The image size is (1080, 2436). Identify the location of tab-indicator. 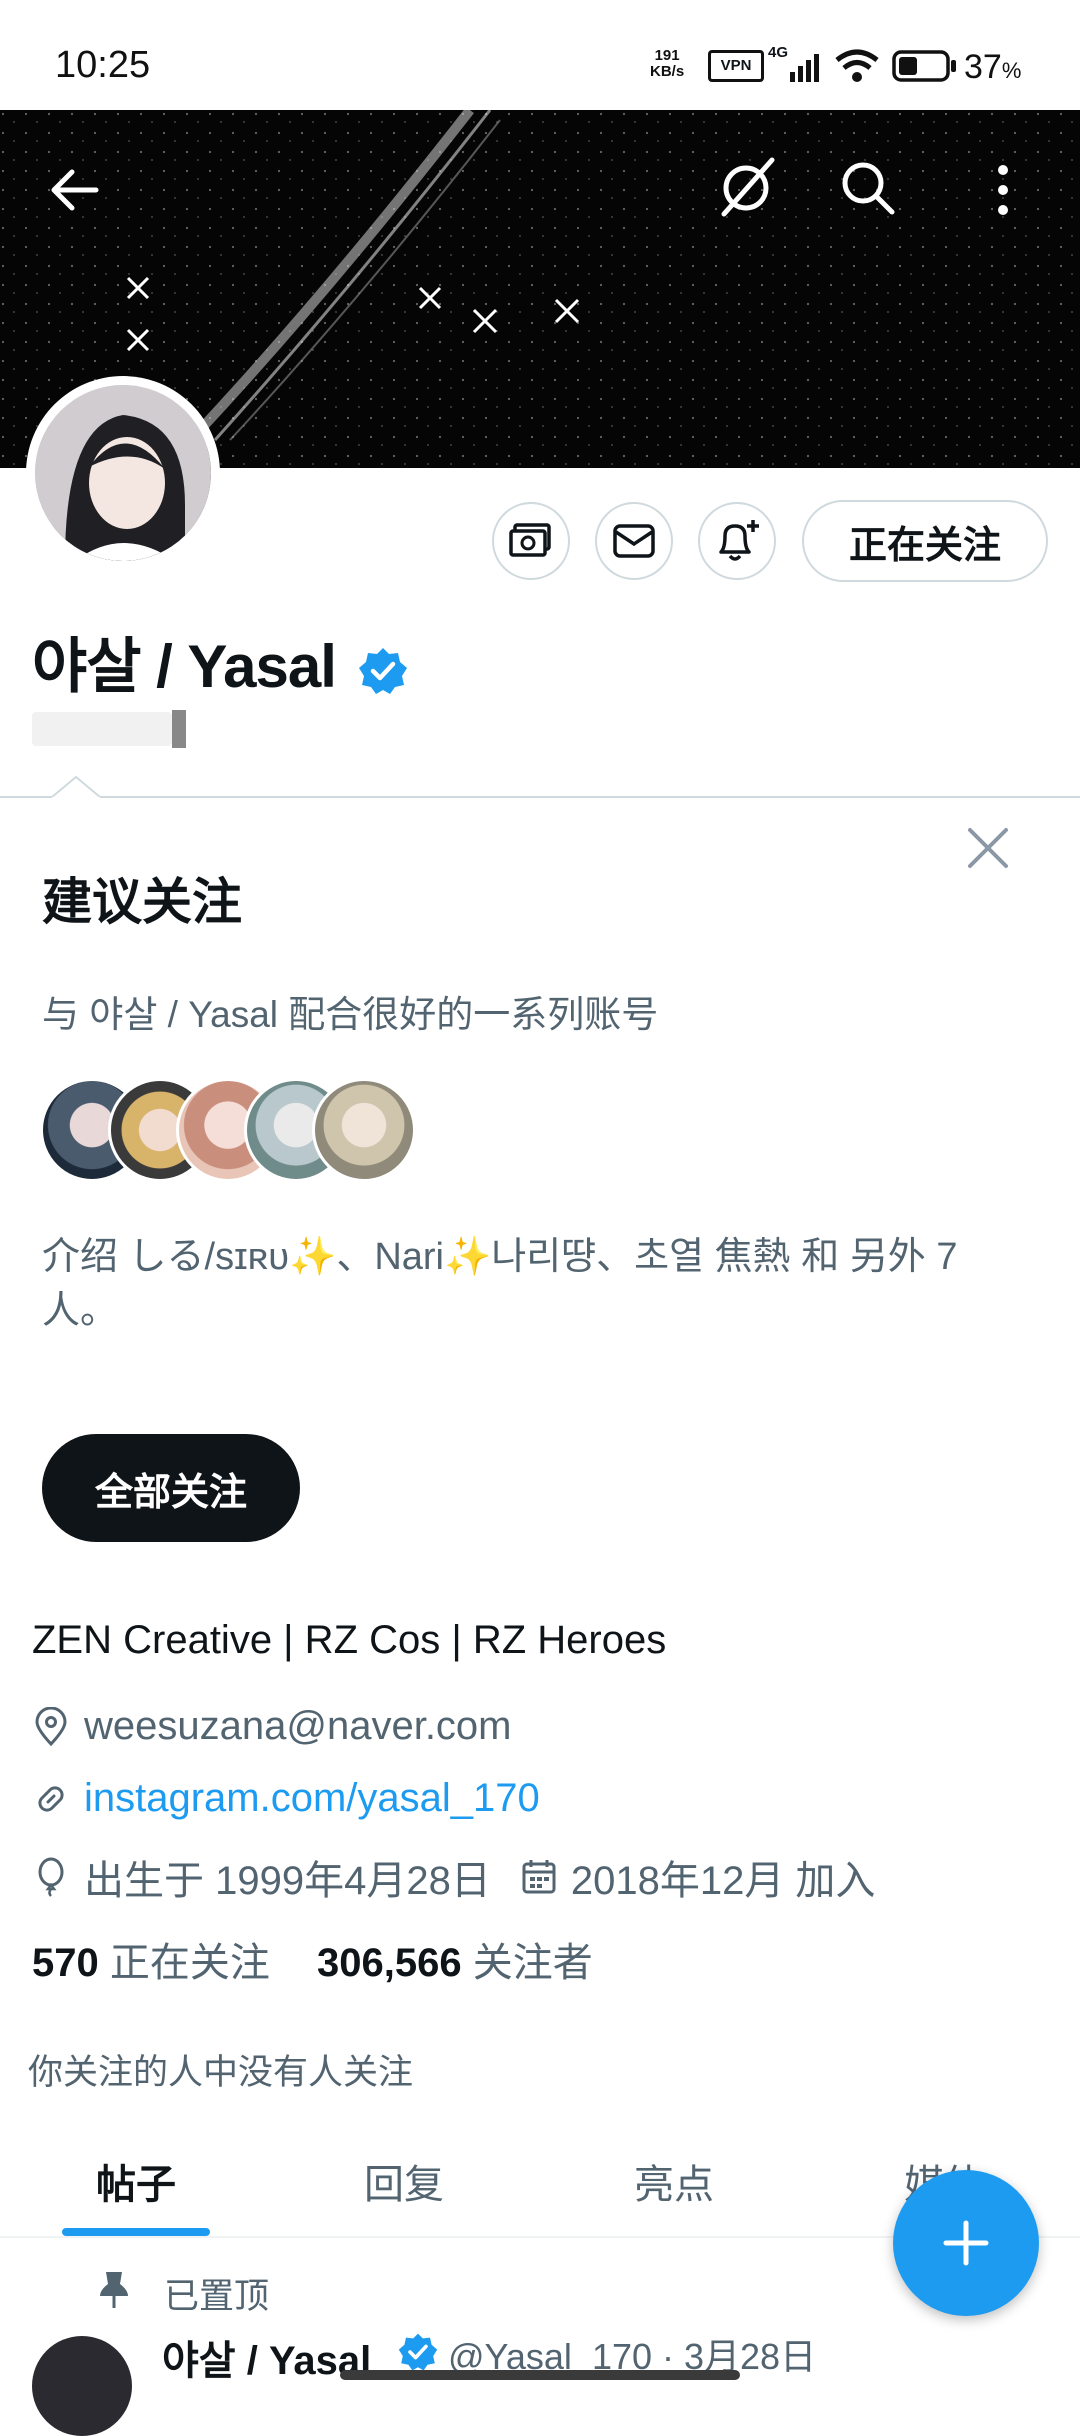
(136, 2232).